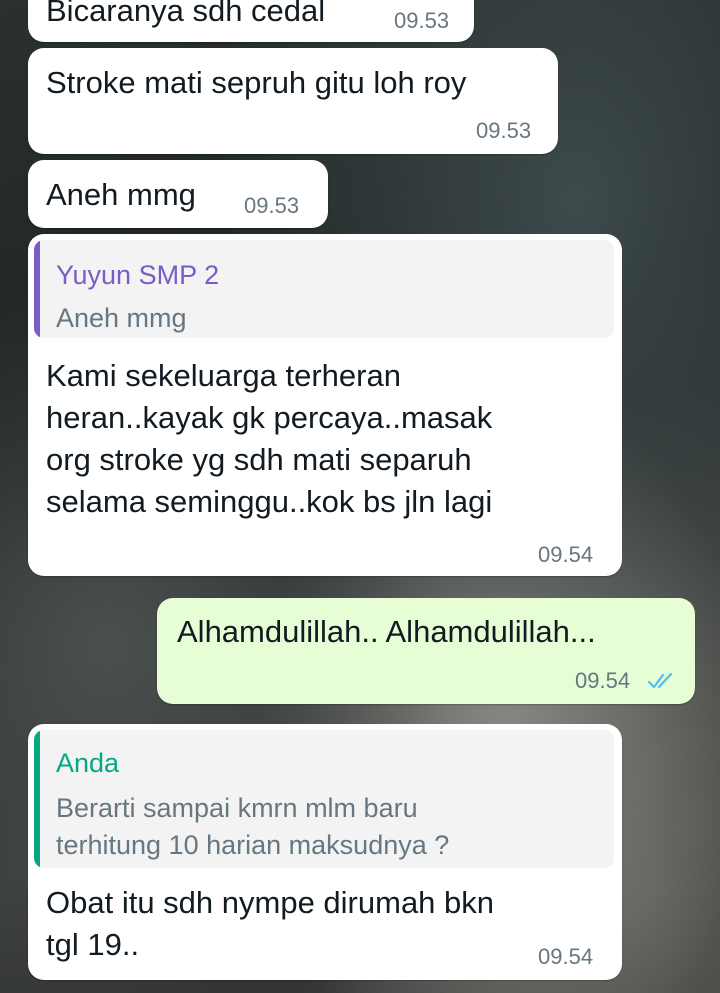  I want to click on message-line: org stroke yg sdh mati separuh, so click(259, 459).